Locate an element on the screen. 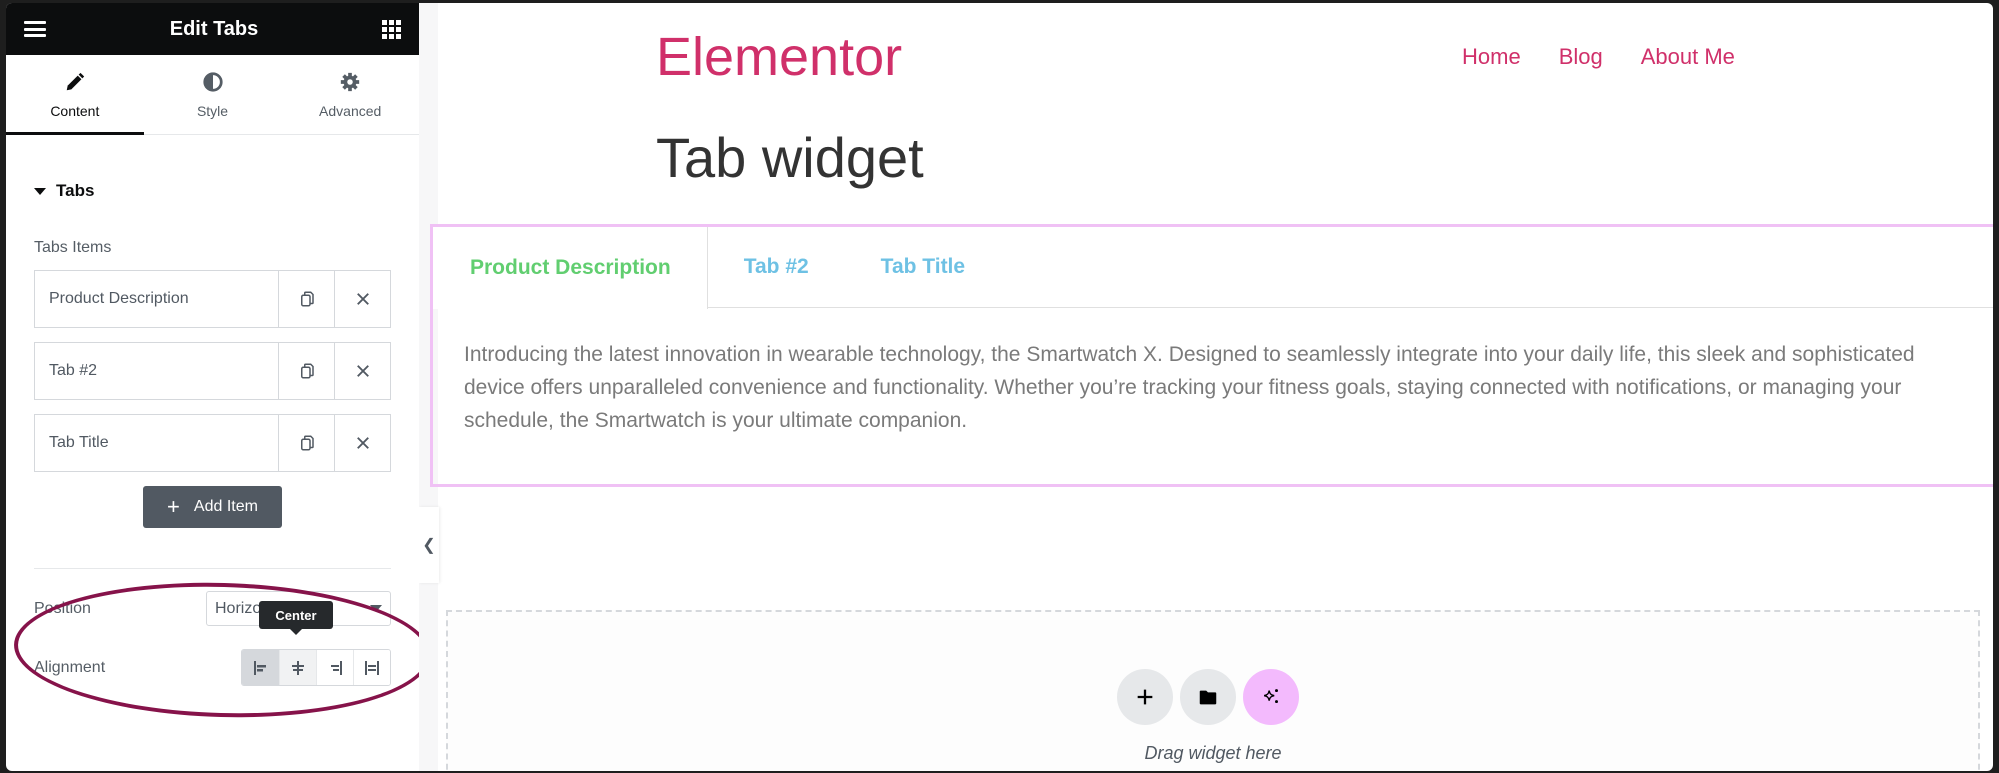 The width and height of the screenshot is (1999, 773). chevron-left-icon: ❮ is located at coordinates (429, 545).